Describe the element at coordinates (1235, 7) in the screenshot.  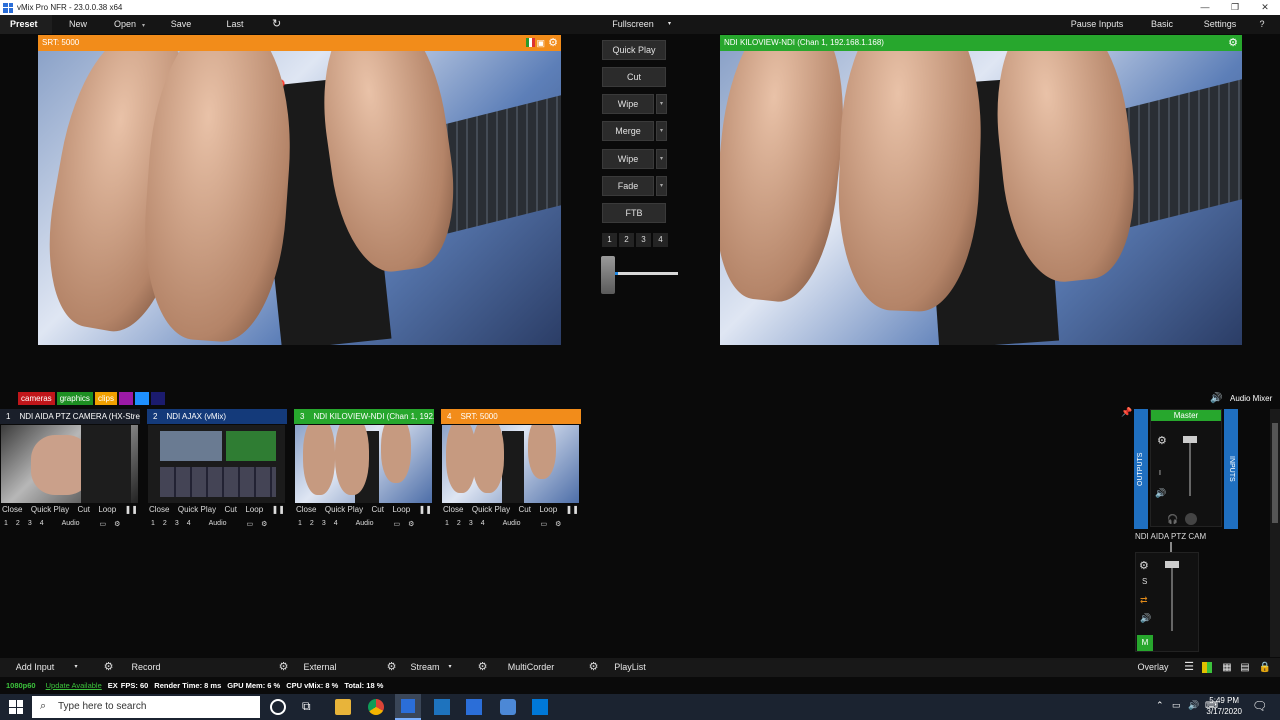
I see `restore-button: ❐` at that location.